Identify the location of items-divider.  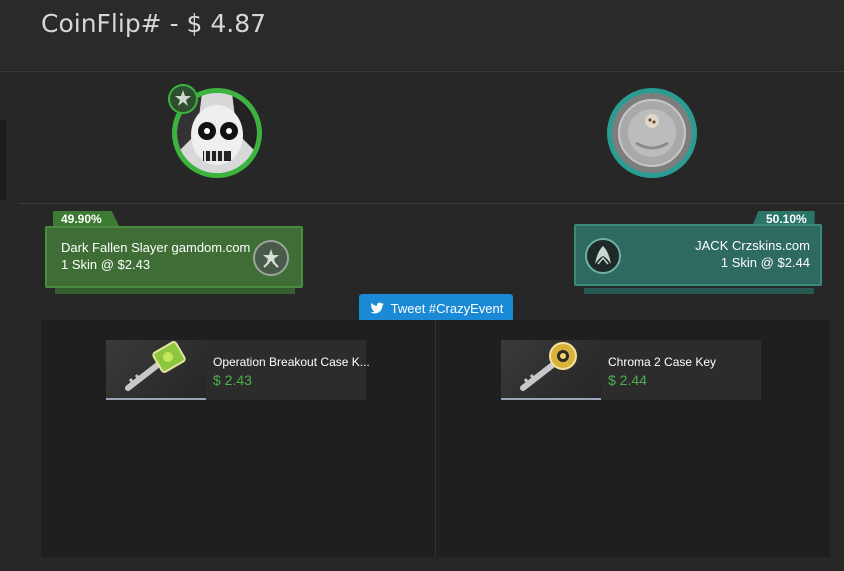
(435, 438).